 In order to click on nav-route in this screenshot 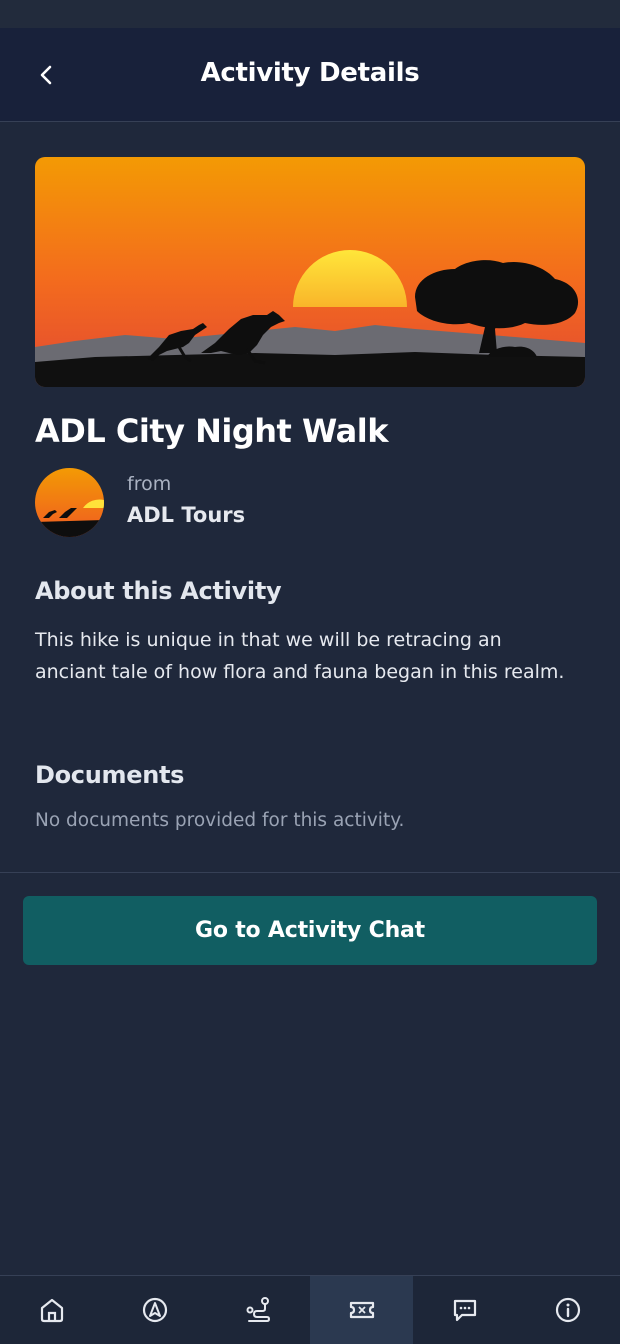, I will do `click(258, 1310)`.